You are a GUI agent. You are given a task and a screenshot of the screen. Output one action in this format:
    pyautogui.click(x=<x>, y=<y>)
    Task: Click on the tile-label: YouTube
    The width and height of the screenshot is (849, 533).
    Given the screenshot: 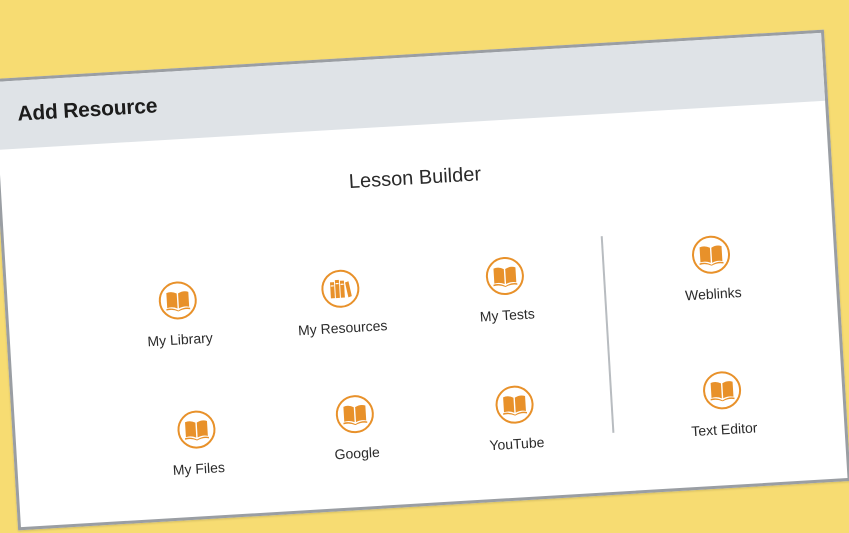 What is the action you would take?
    pyautogui.click(x=516, y=443)
    